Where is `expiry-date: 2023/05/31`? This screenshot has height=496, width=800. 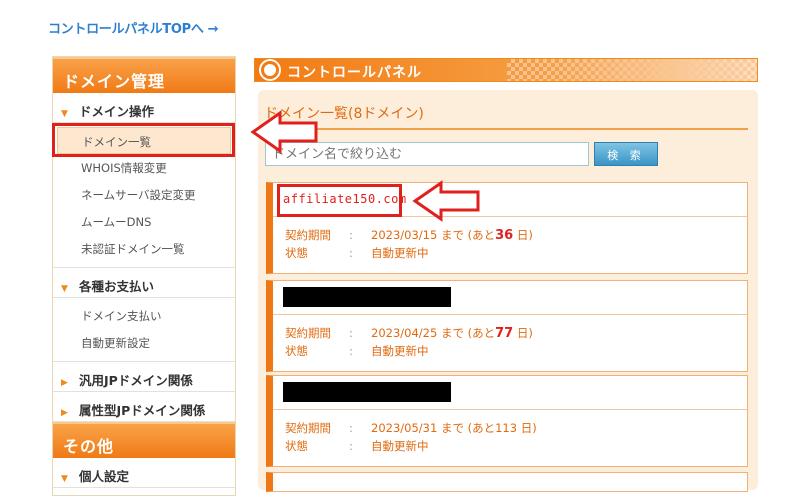 expiry-date: 2023/05/31 is located at coordinates (404, 428).